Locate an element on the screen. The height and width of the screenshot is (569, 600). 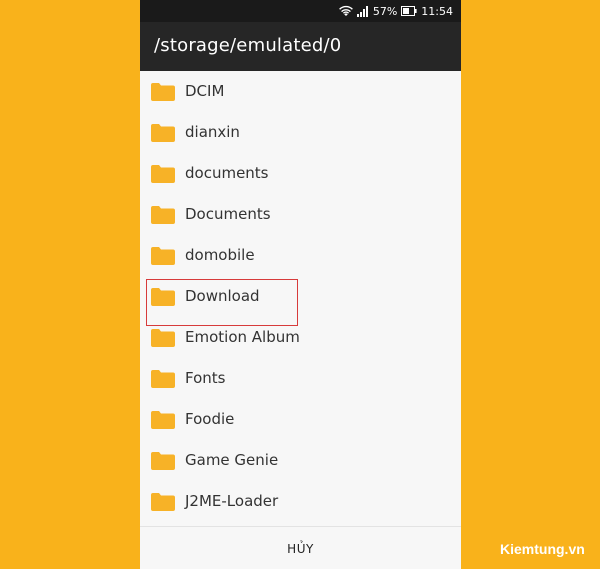
folder-name: dianxin is located at coordinates (212, 132).